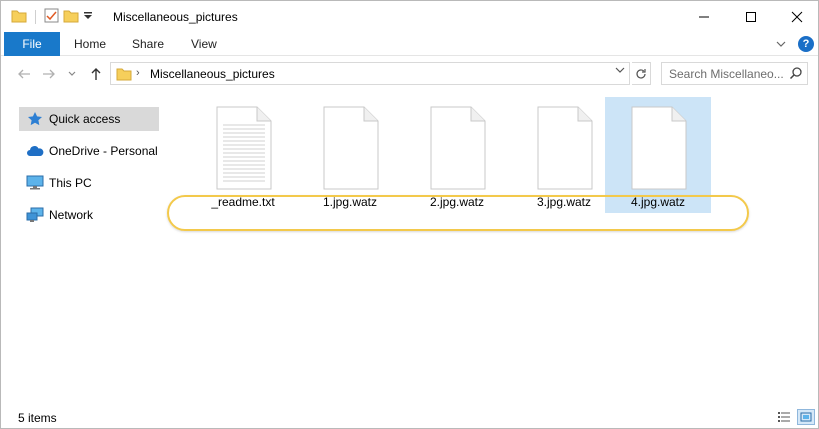 The width and height of the screenshot is (819, 429). What do you see at coordinates (409, 417) in the screenshot?
I see `status-bar: 5 items` at bounding box center [409, 417].